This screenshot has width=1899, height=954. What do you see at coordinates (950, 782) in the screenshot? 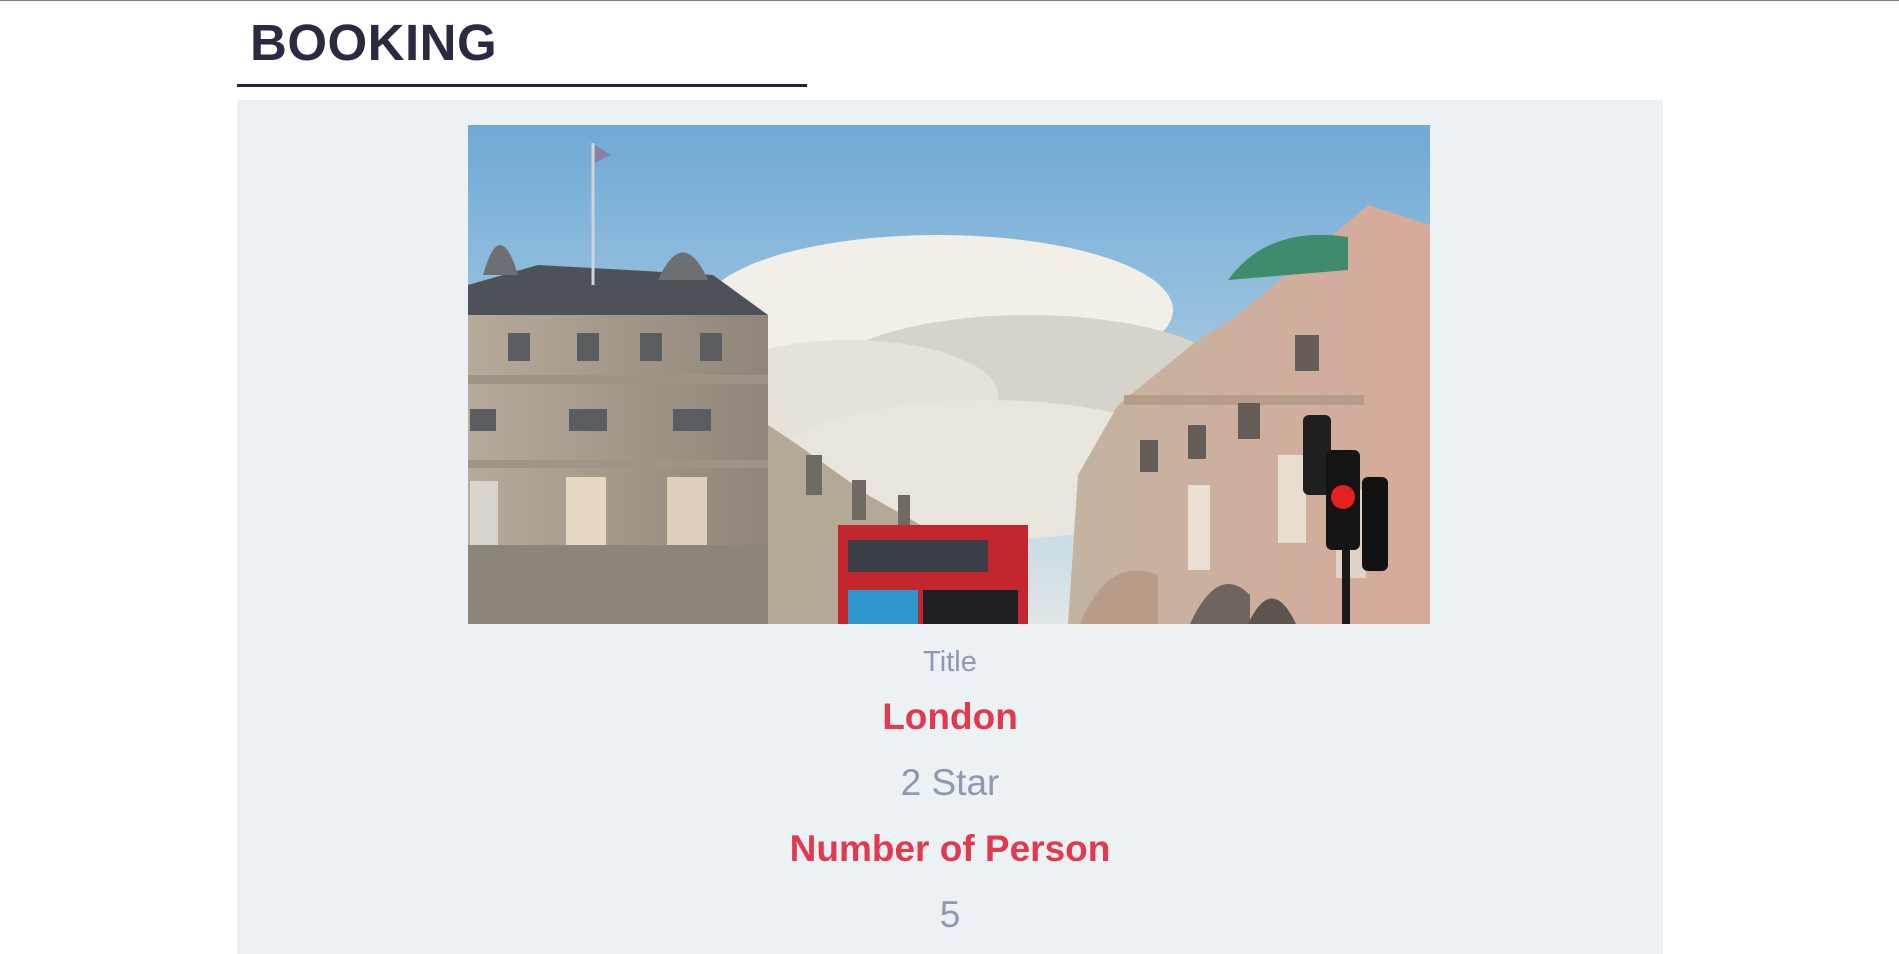
I see `hotel-rating: 2 Star` at bounding box center [950, 782].